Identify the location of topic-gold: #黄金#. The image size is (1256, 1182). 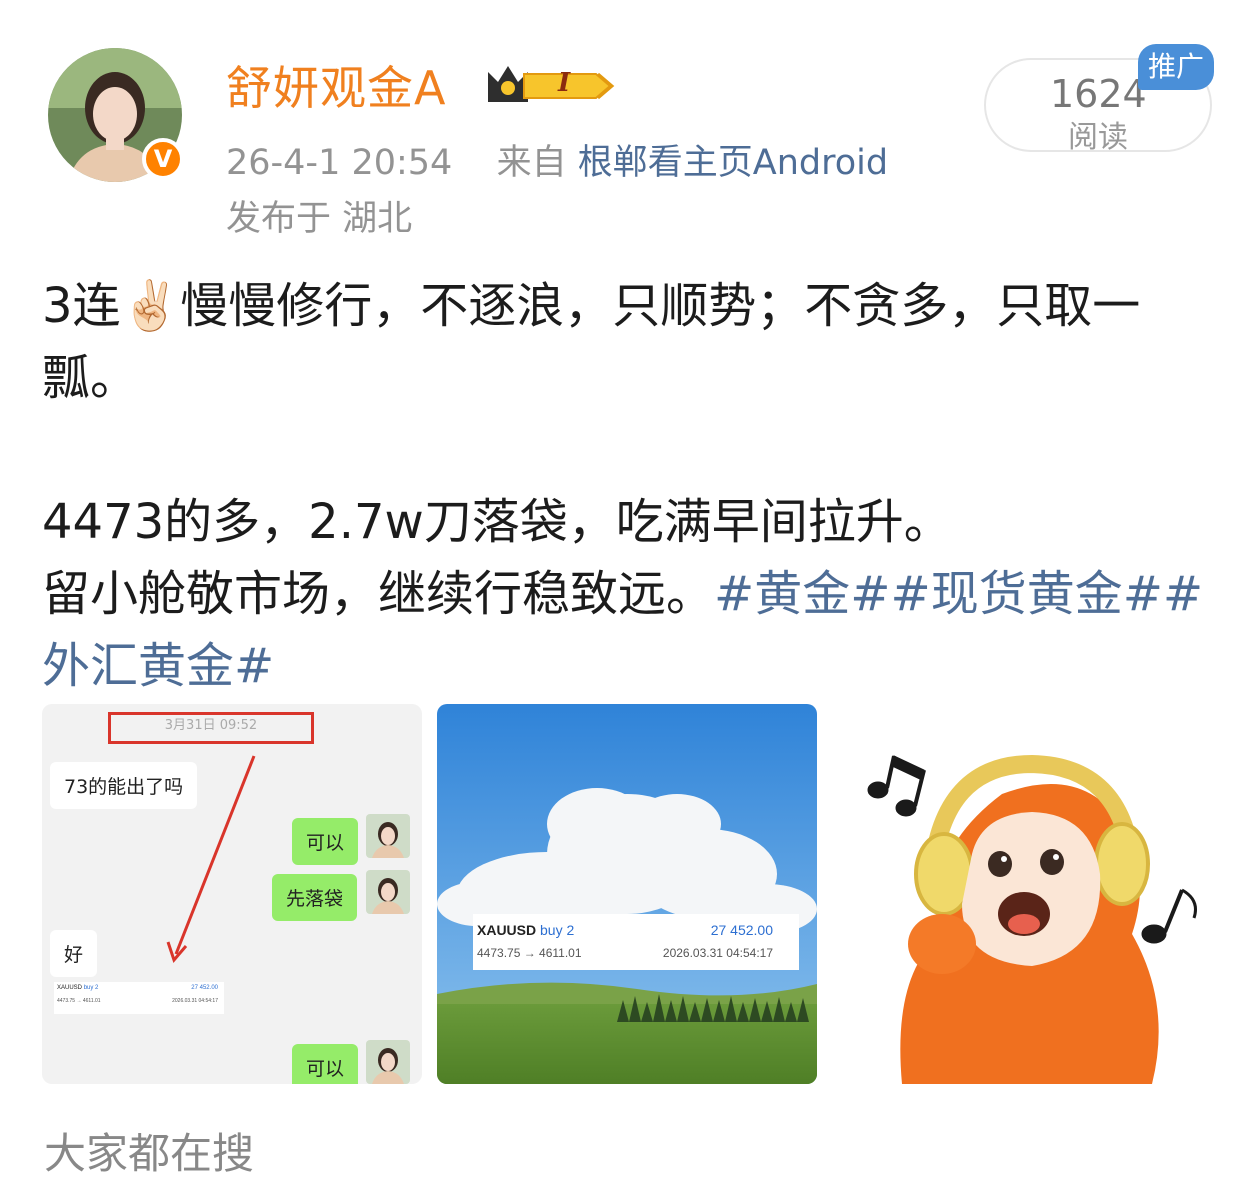
(802, 594).